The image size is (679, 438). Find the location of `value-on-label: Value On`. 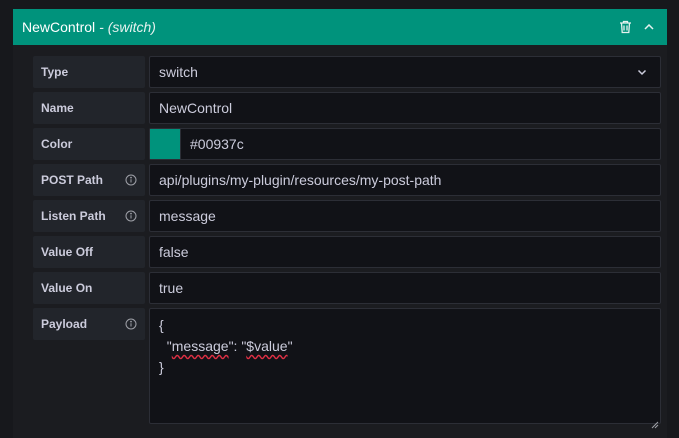

value-on-label: Value On is located at coordinates (89, 288).